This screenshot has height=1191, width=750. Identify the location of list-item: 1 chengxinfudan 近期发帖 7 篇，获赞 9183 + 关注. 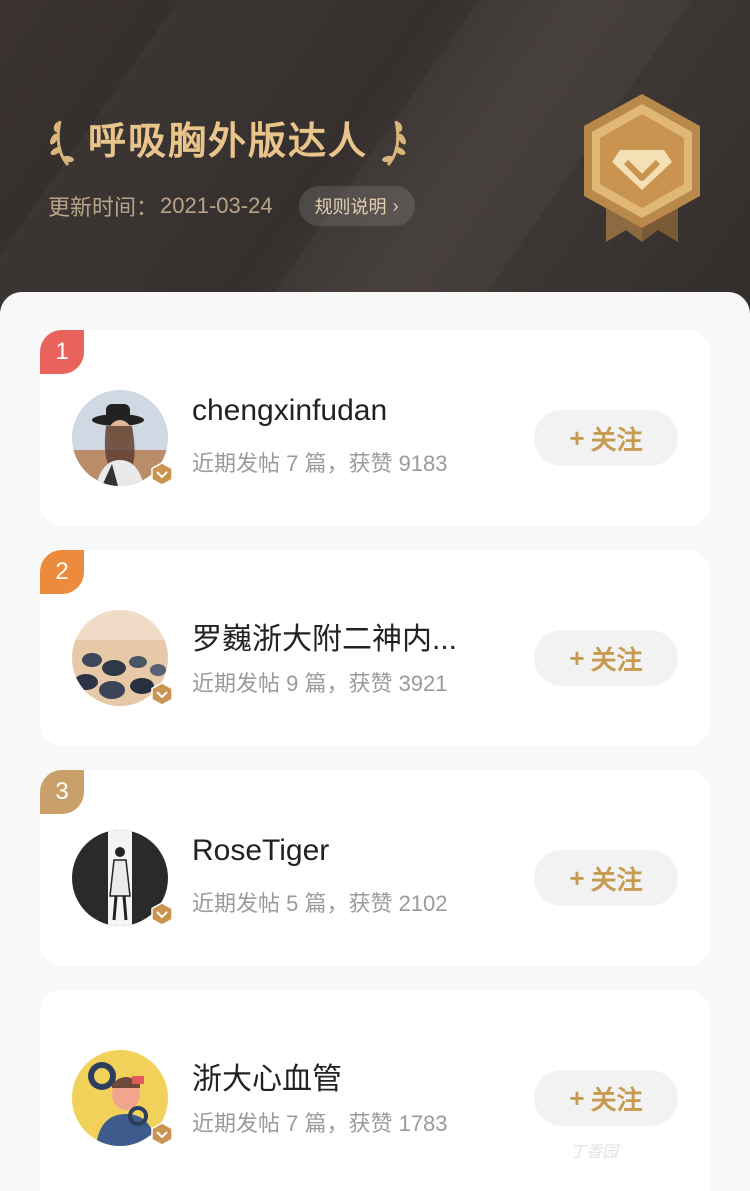
(375, 428).